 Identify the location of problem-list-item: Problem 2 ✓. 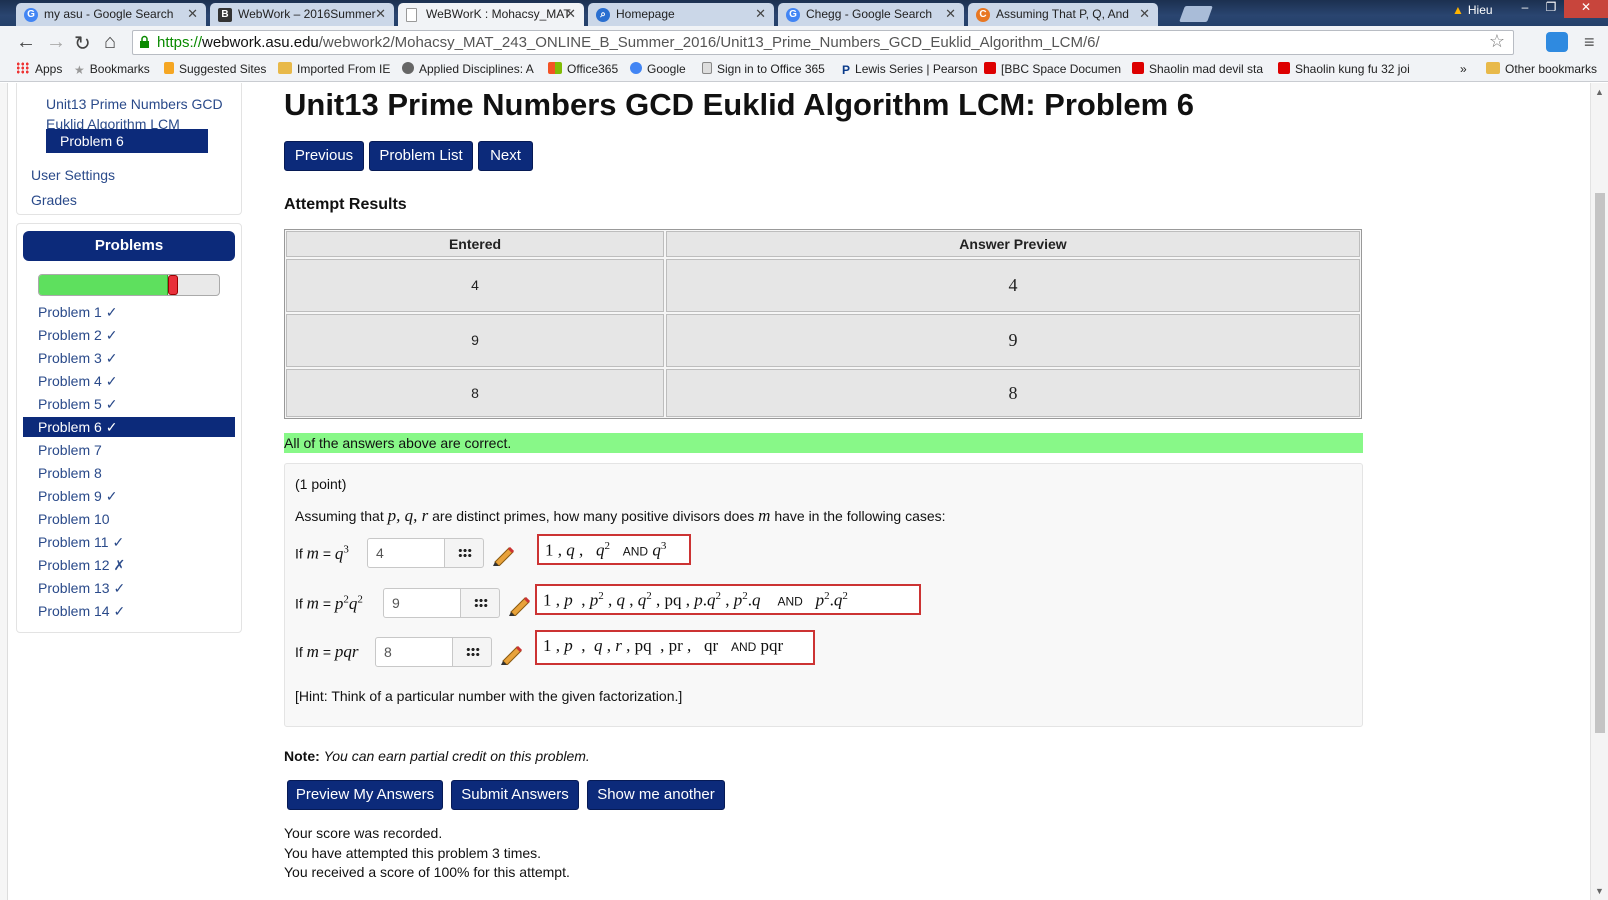
(77, 335).